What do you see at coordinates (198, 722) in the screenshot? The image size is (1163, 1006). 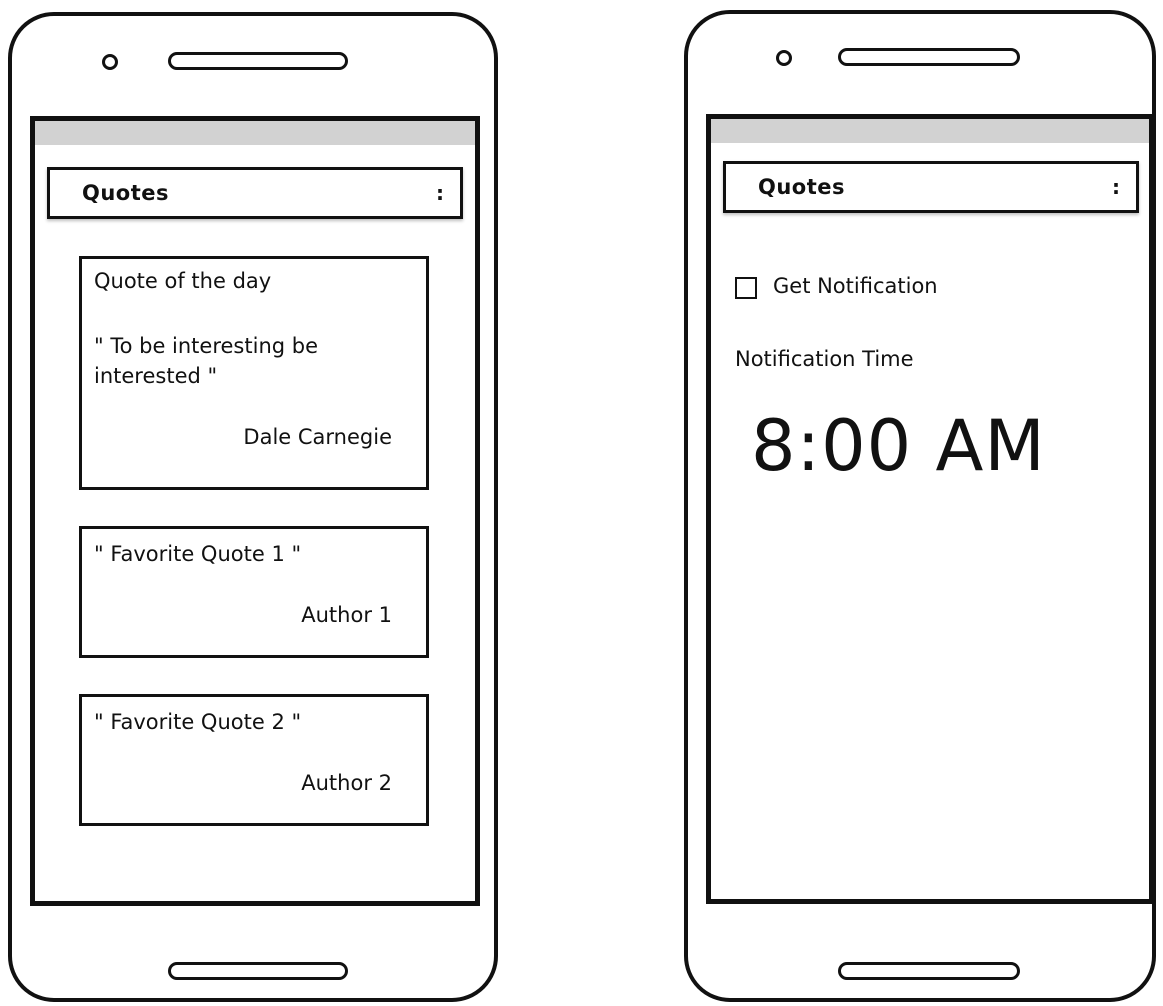 I see `favorite-quote-text: " Favorite Quote 2 "` at bounding box center [198, 722].